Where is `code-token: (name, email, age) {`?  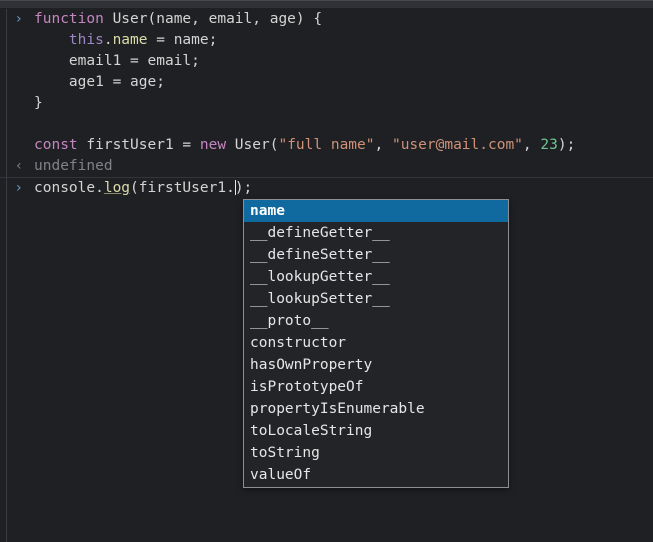 code-token: (name, email, age) { is located at coordinates (235, 19).